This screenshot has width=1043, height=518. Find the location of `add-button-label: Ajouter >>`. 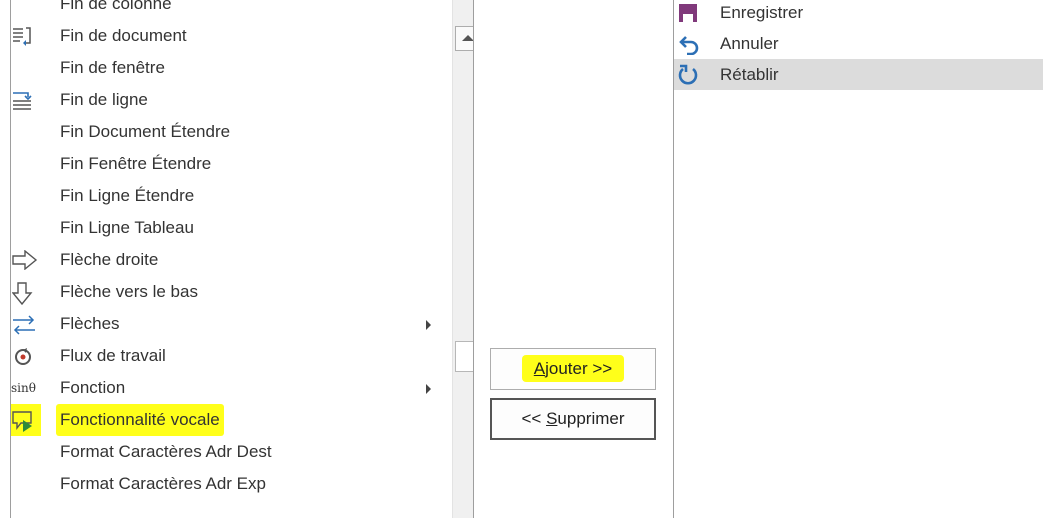

add-button-label: Ajouter >> is located at coordinates (573, 368).